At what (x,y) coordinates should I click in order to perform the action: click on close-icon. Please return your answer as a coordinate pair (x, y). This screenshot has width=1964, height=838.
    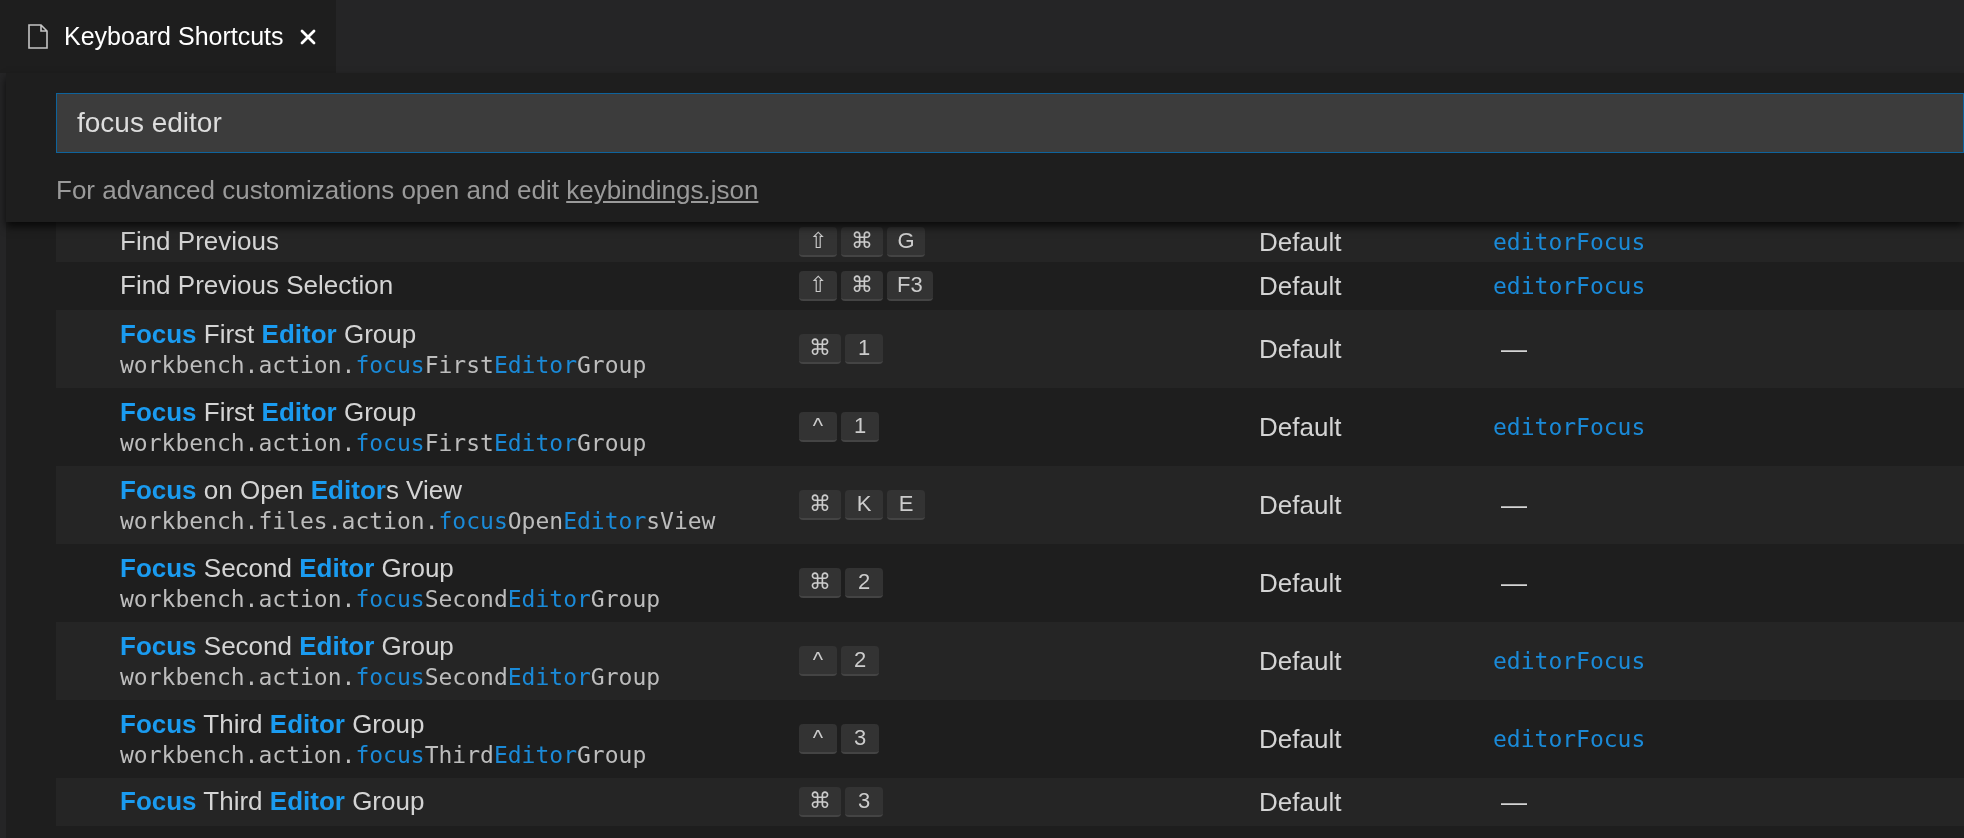
    Looking at the image, I should click on (307, 36).